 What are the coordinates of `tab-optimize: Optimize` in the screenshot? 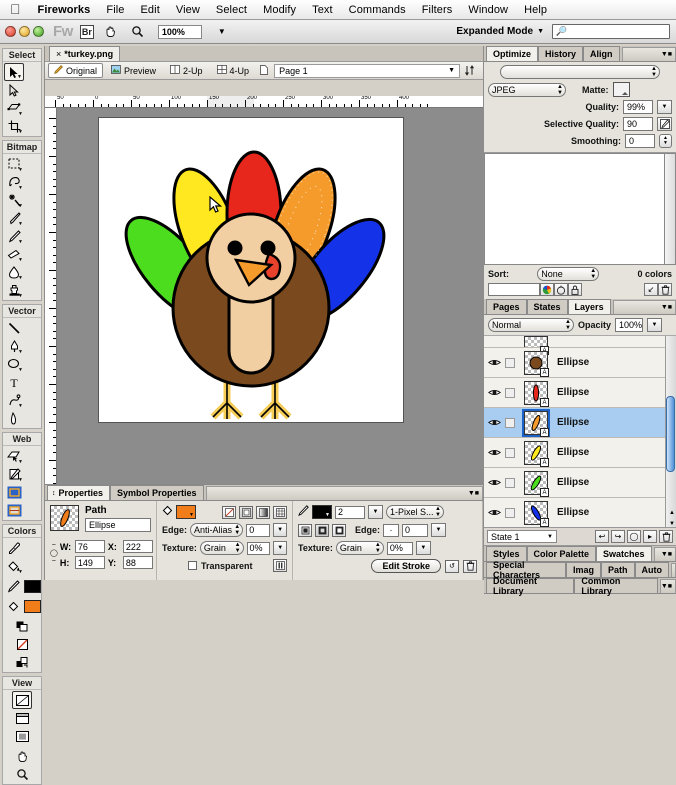 It's located at (512, 53).